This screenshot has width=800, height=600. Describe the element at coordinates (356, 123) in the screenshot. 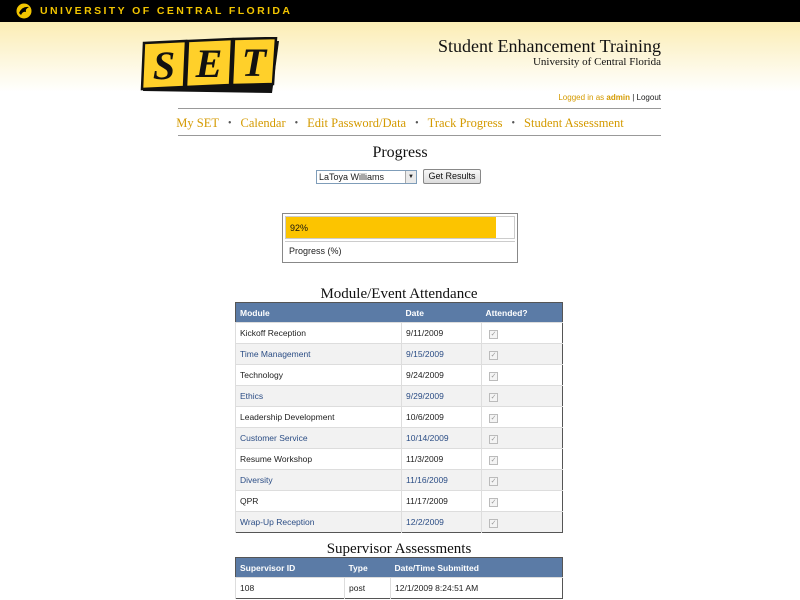

I see `nav-edit-password-data: Edit Password/Data` at that location.